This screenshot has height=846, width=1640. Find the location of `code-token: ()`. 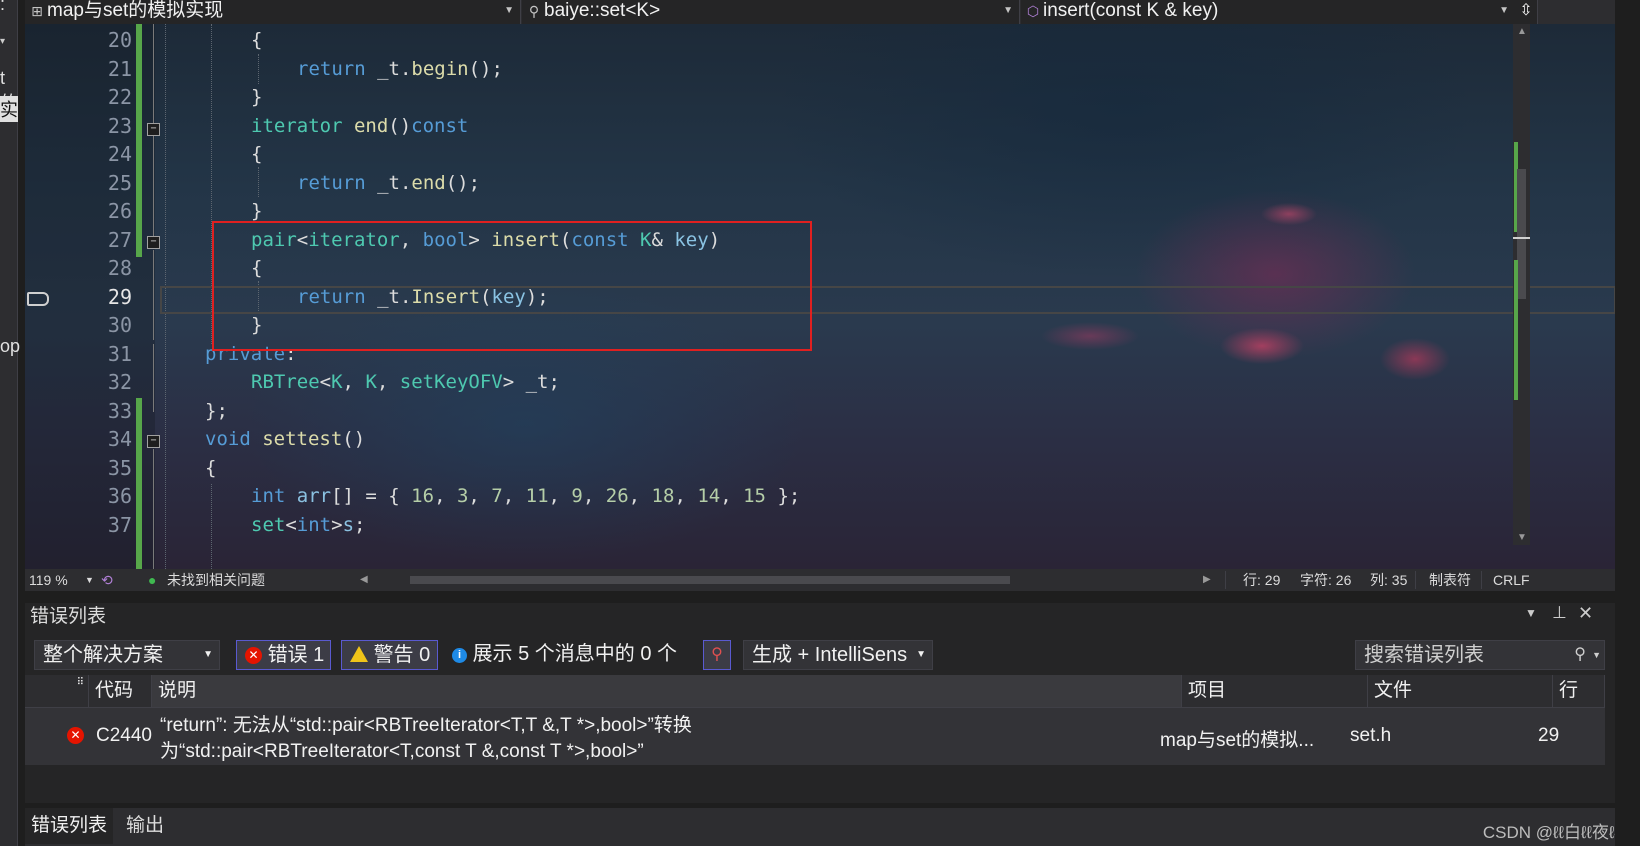

code-token: () is located at coordinates (354, 439).